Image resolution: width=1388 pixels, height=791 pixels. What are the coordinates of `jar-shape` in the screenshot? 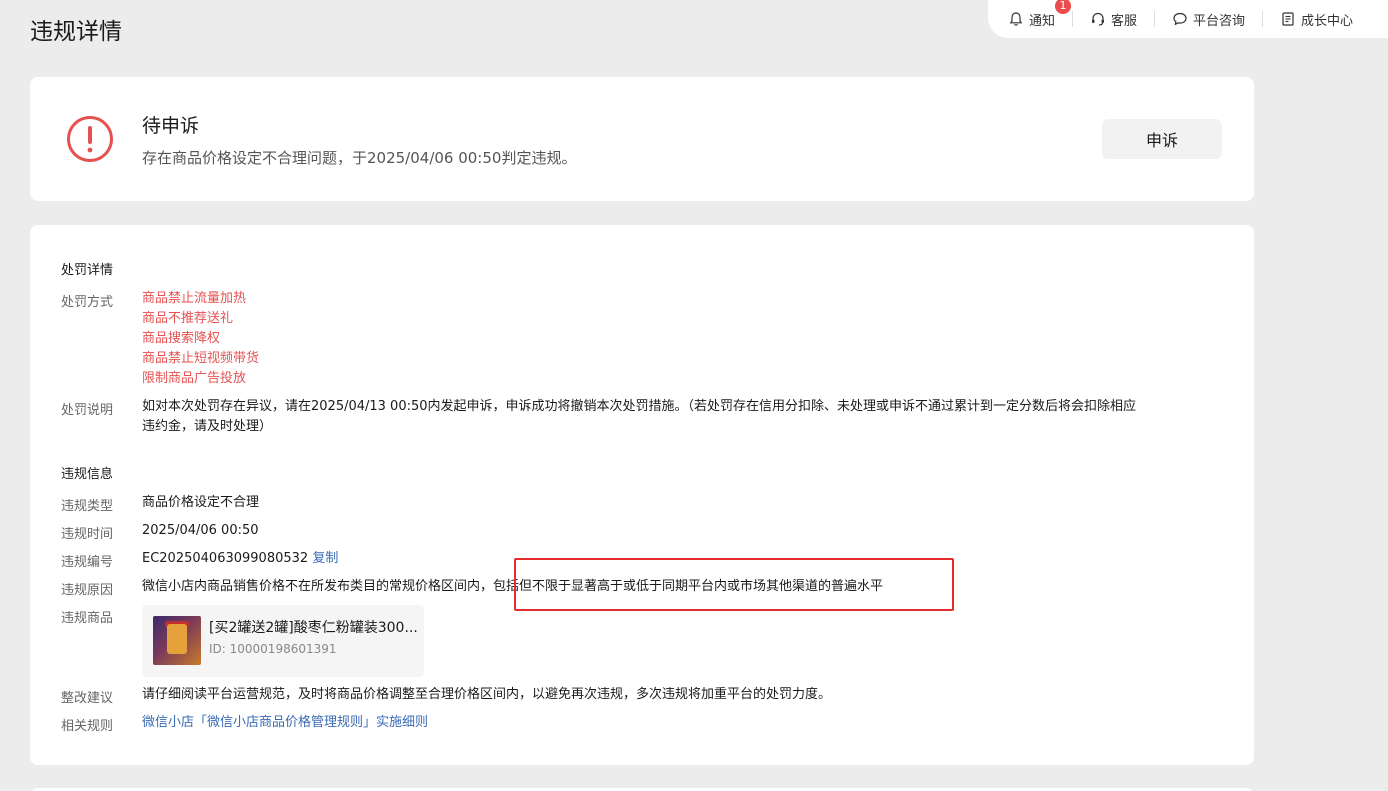 It's located at (177, 639).